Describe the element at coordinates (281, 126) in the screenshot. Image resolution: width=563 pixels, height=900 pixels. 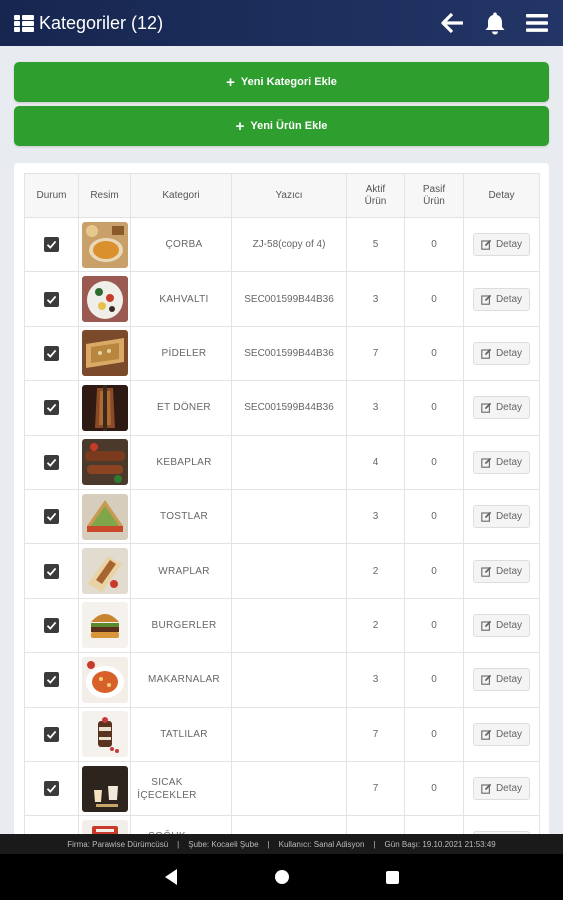
I see `new-product-button: + Yeni Ürün Ekle` at that location.